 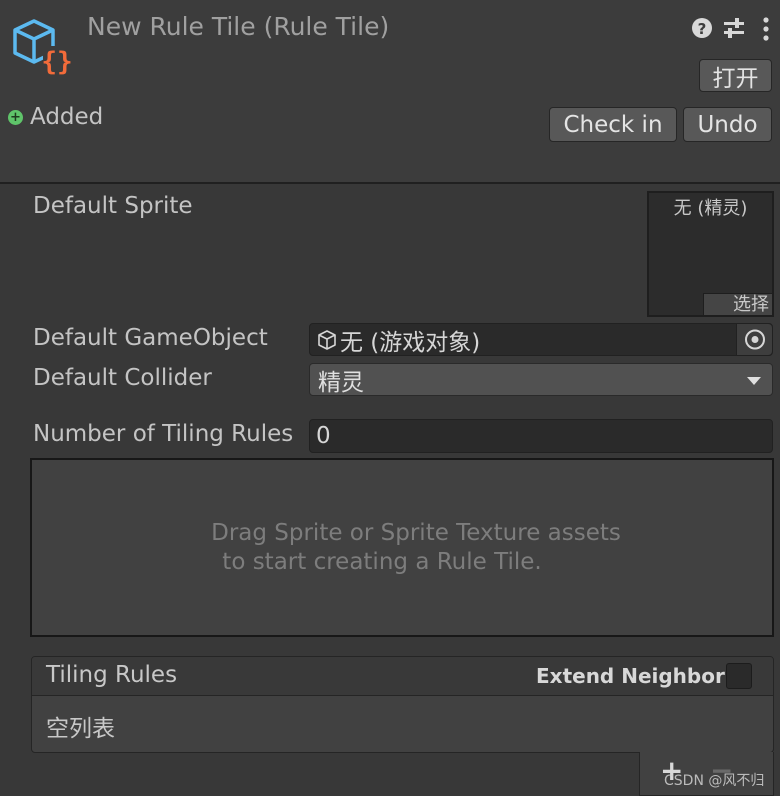 I want to click on collider-value: 精灵, so click(x=341, y=382).